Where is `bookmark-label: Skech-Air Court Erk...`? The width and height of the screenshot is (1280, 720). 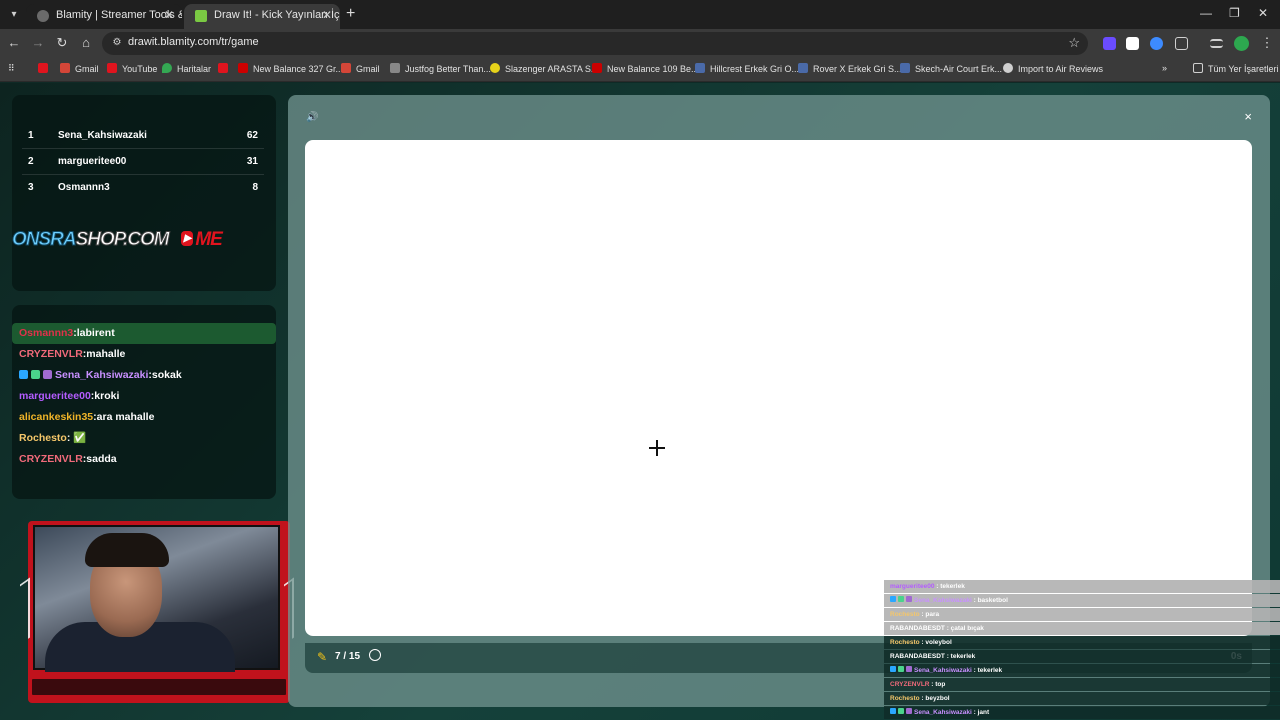
bookmark-label: Skech-Air Court Erk... is located at coordinates (959, 69).